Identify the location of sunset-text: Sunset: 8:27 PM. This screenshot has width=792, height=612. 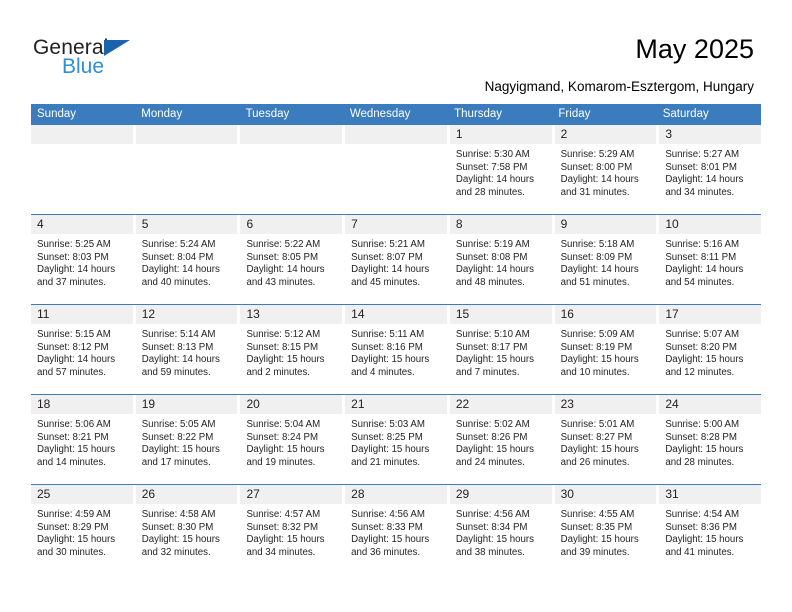
(596, 437).